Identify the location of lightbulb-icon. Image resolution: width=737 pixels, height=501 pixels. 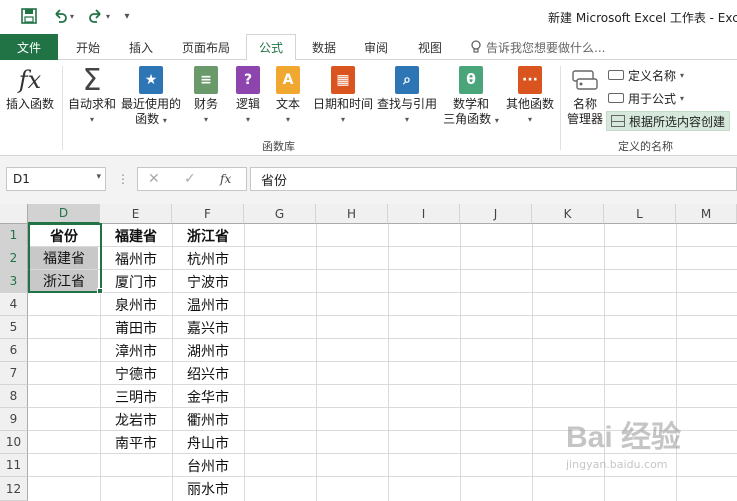
(476, 46).